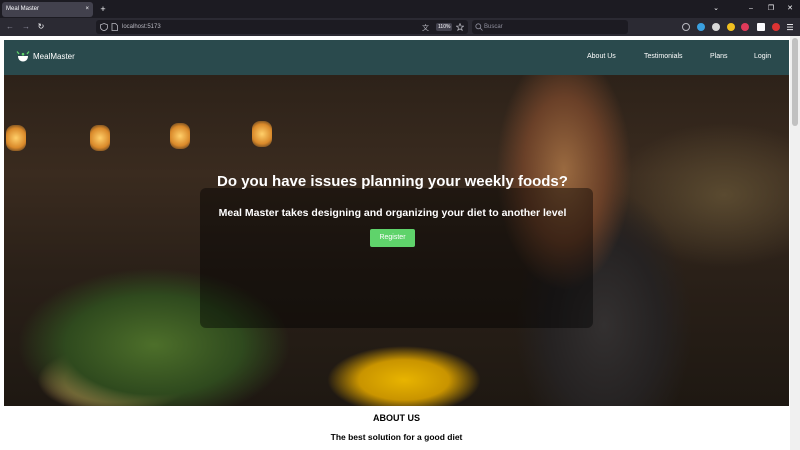 The image size is (800, 450). What do you see at coordinates (141, 27) in the screenshot?
I see `url-text: localhost:5173` at bounding box center [141, 27].